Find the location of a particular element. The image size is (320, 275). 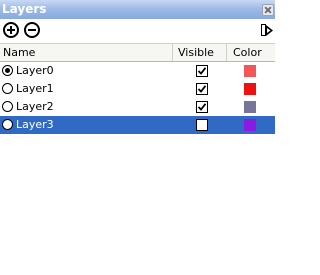

layer-name-cell: Layer2 is located at coordinates (86, 107).